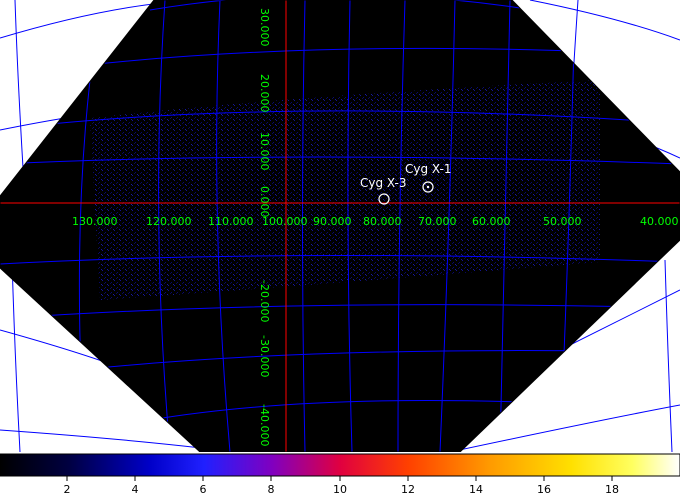 The width and height of the screenshot is (680, 499). Describe the element at coordinates (437, 221) in the screenshot. I see `ra-label: 70.000` at that location.